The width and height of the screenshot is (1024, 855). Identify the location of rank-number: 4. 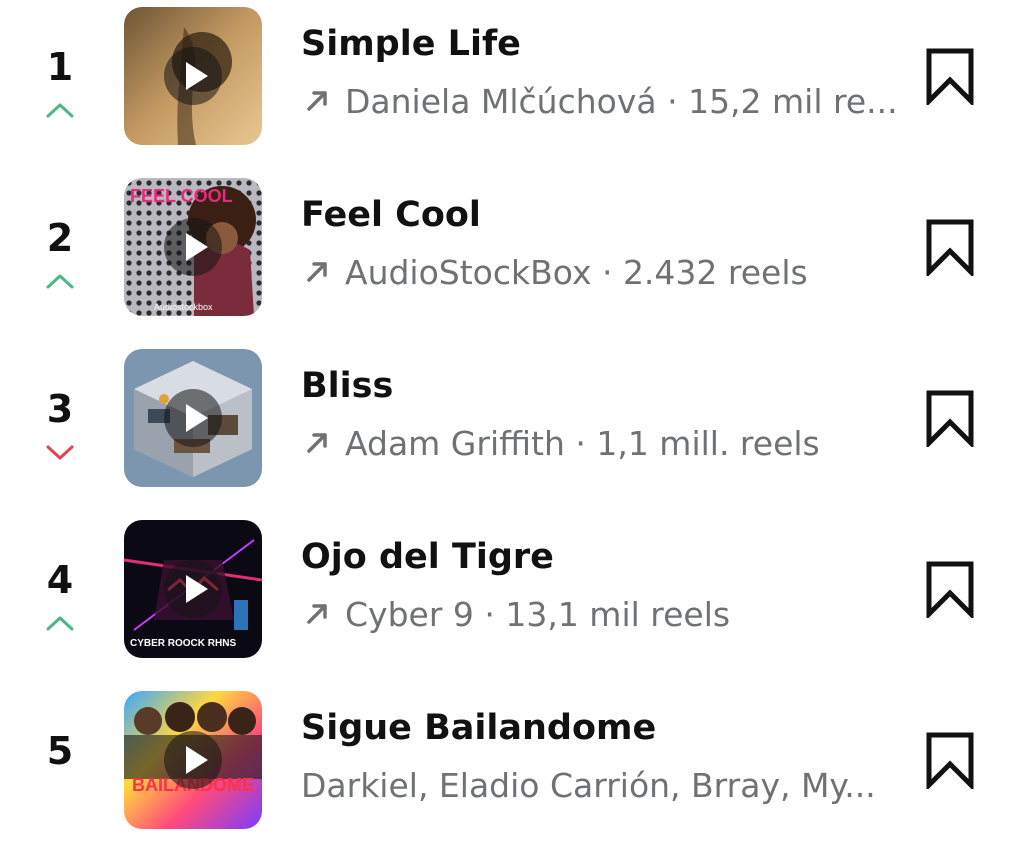
(60, 580).